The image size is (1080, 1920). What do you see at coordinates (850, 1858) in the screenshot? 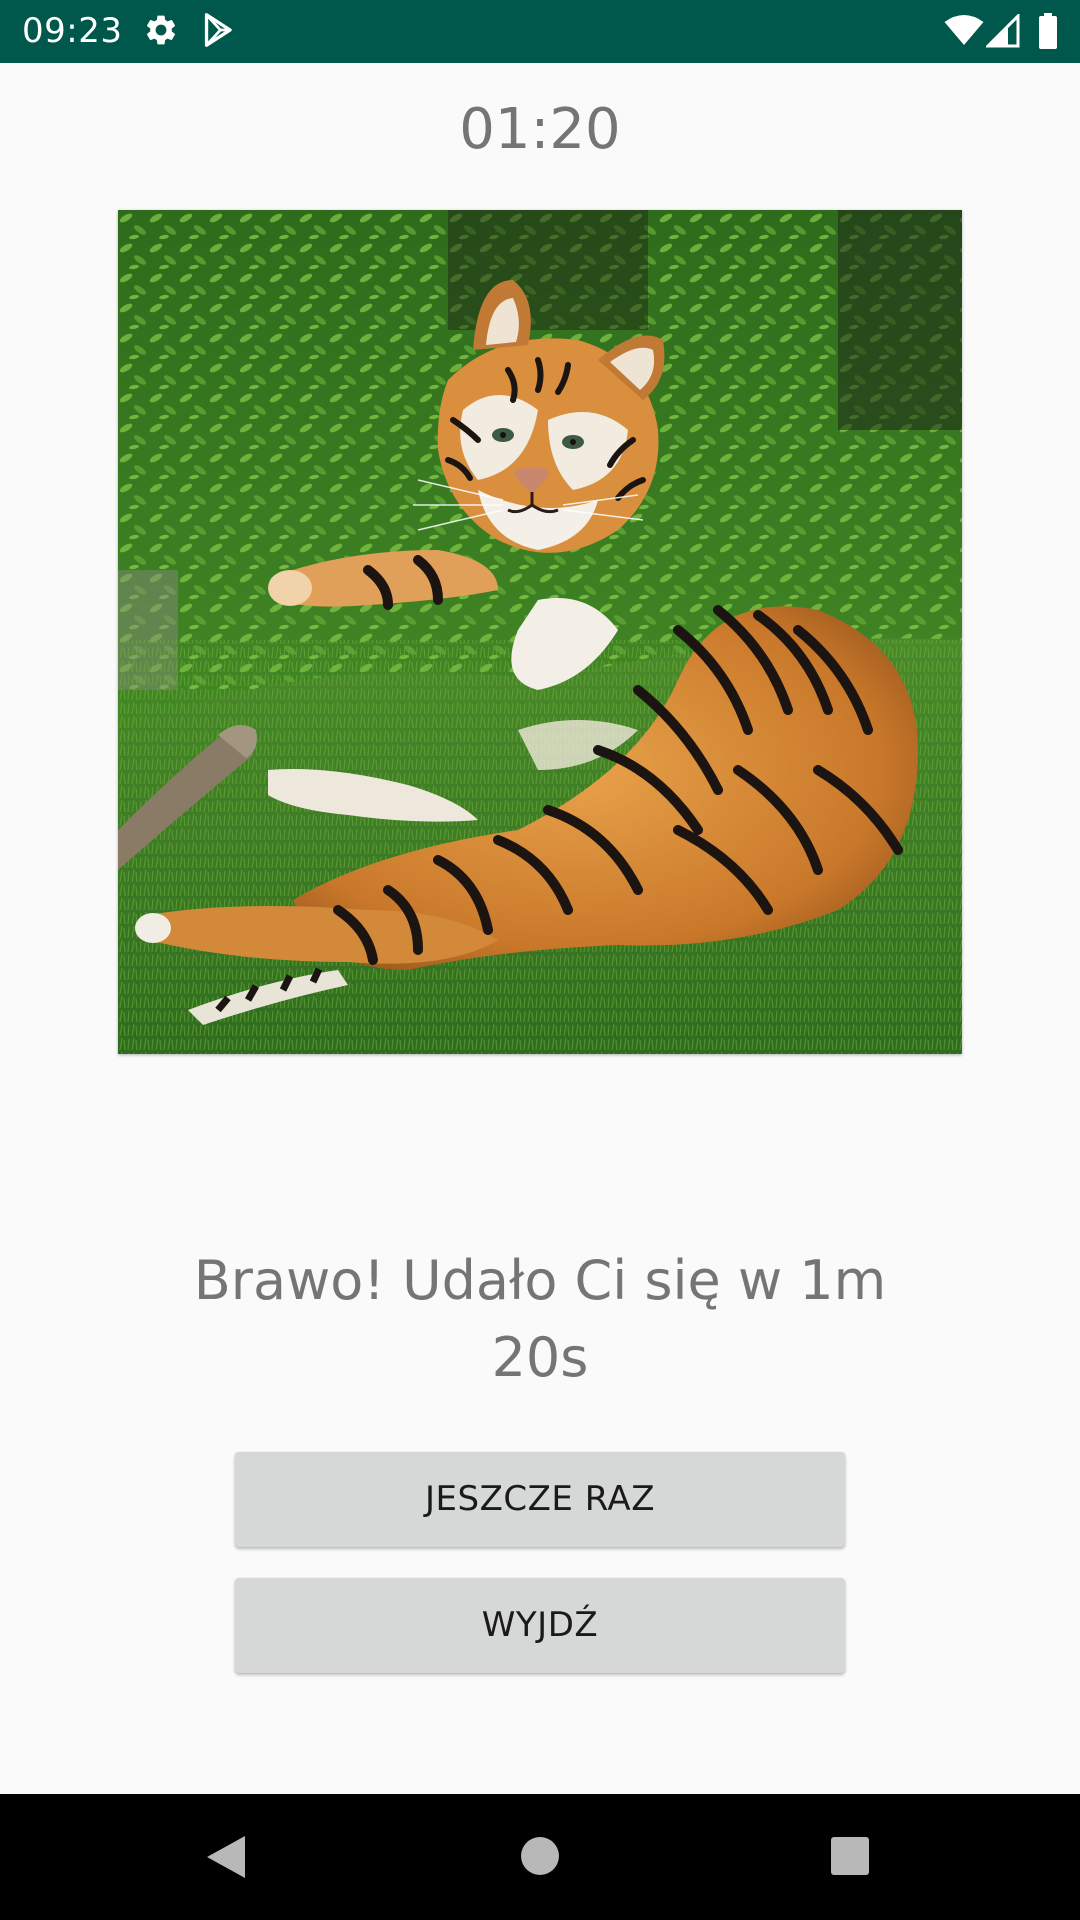
I see `recents-icon` at bounding box center [850, 1858].